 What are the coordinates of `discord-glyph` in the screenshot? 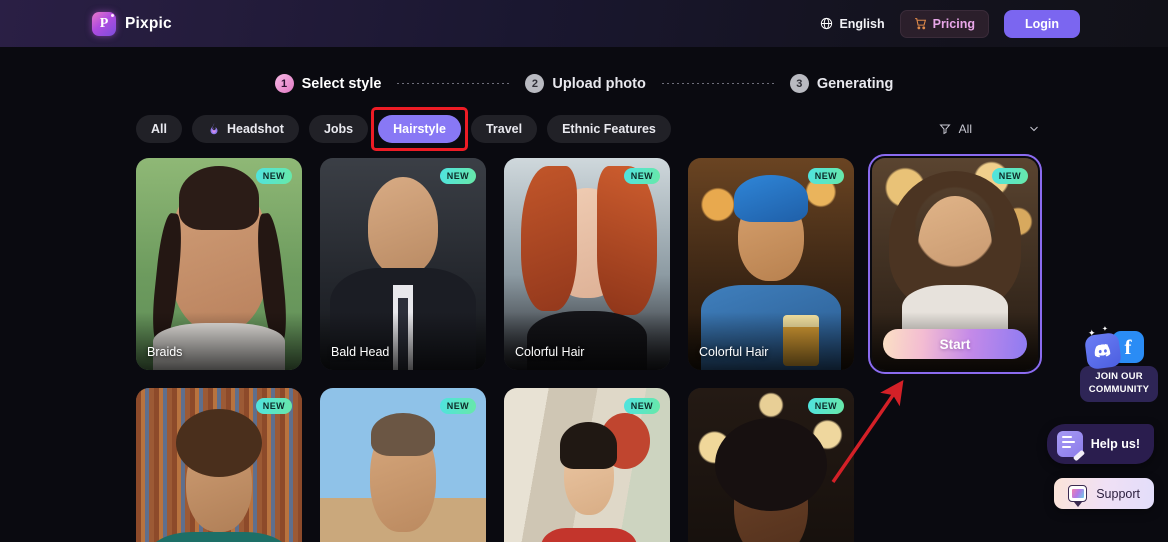 It's located at (1102, 351).